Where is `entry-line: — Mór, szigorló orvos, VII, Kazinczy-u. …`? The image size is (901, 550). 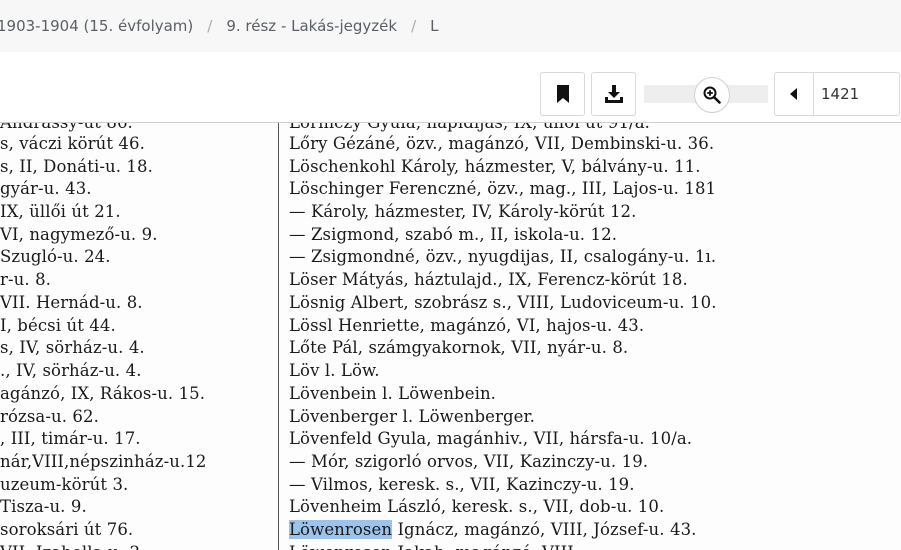 entry-line: — Mór, szigorló orvos, VII, Kazinczy-u. … is located at coordinates (469, 461).